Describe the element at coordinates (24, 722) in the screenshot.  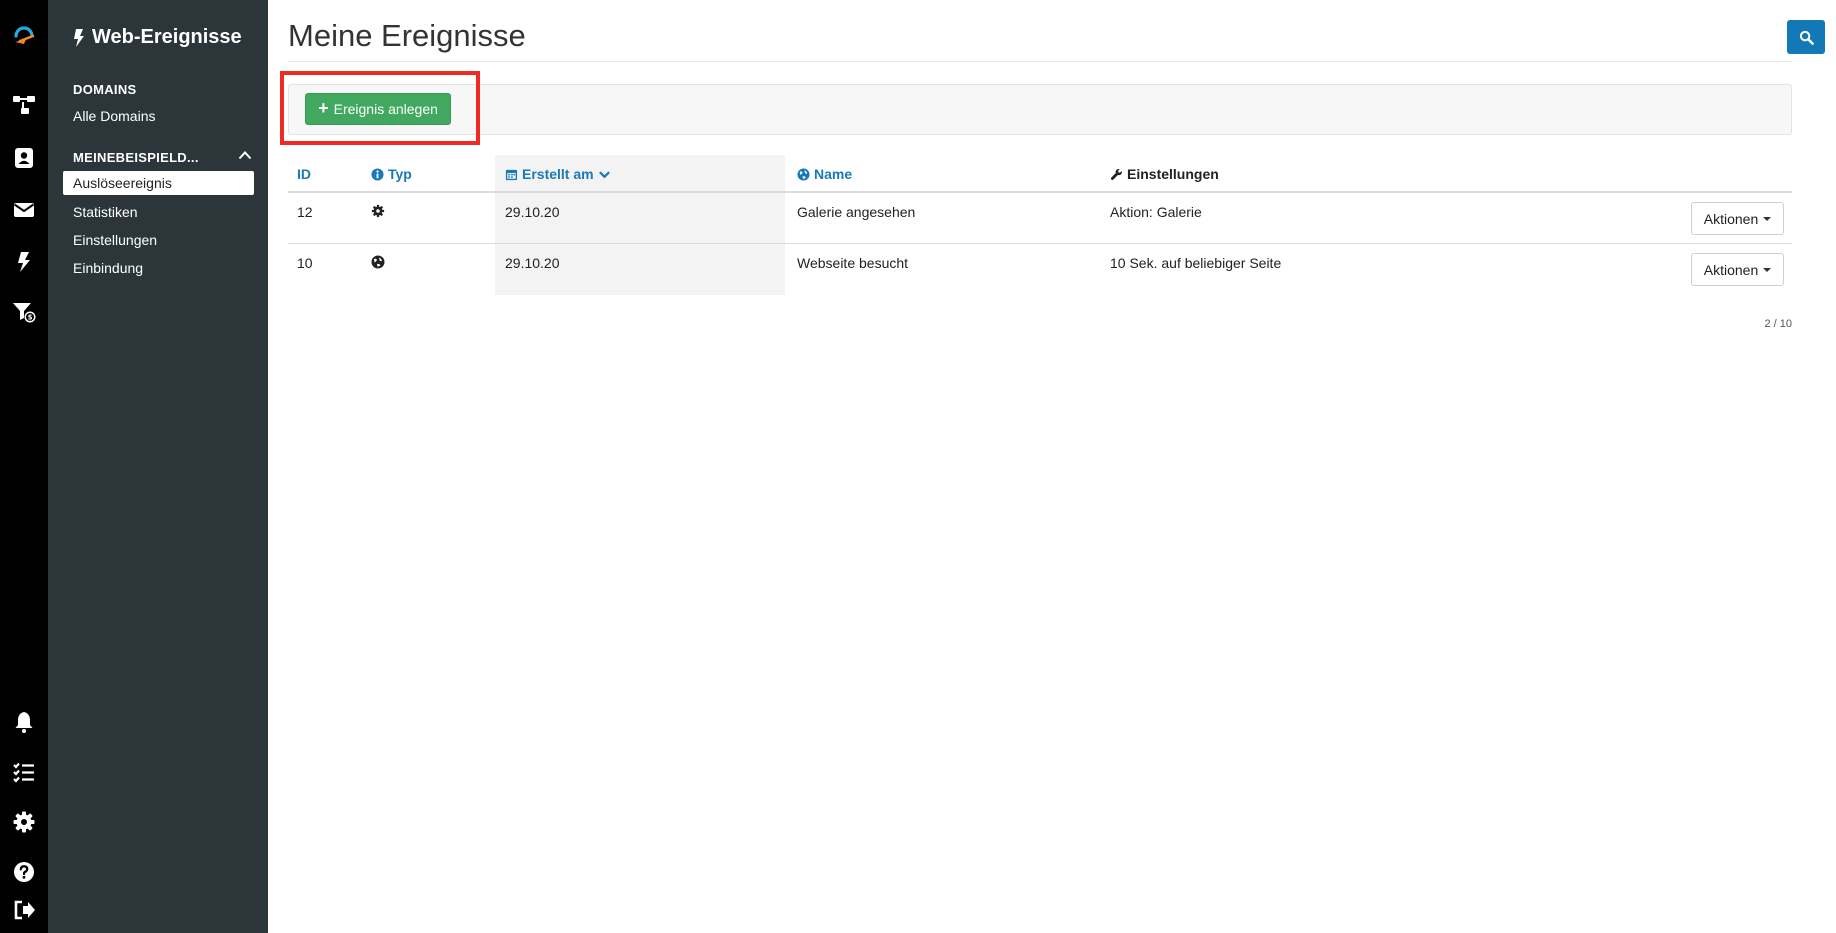
I see `bell-icon` at that location.